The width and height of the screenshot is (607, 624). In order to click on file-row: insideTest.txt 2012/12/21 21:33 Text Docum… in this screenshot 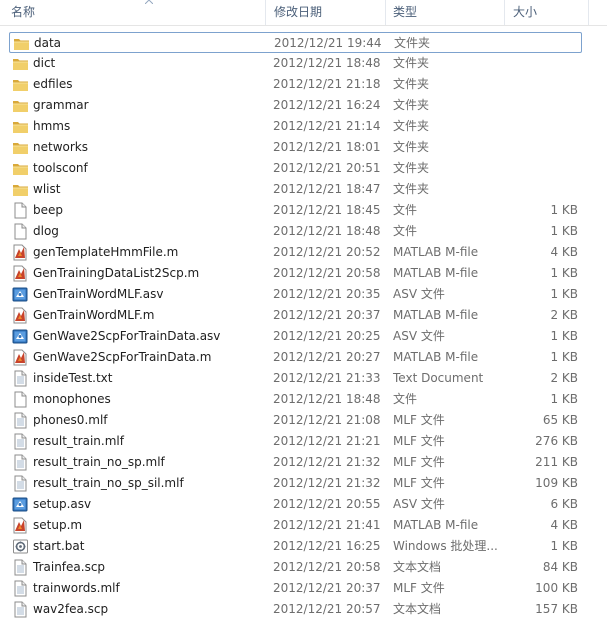, I will do `click(295, 378)`.